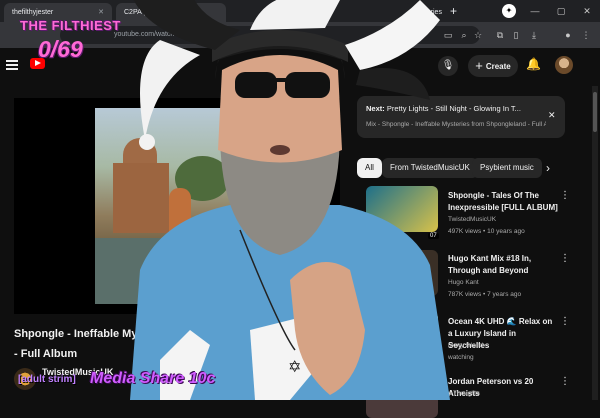 This screenshot has width=600, height=418. What do you see at coordinates (595, 243) in the screenshot?
I see `scrollbar` at bounding box center [595, 243].